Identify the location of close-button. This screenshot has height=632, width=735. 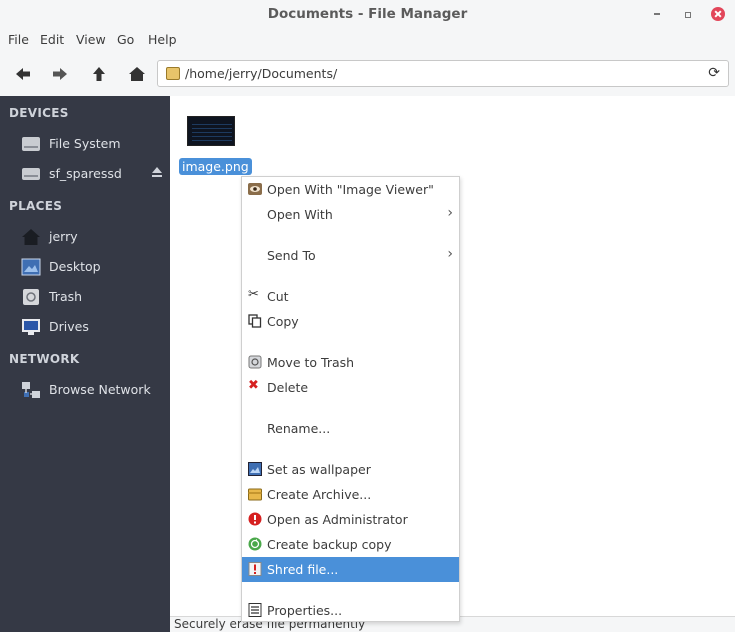
(718, 14).